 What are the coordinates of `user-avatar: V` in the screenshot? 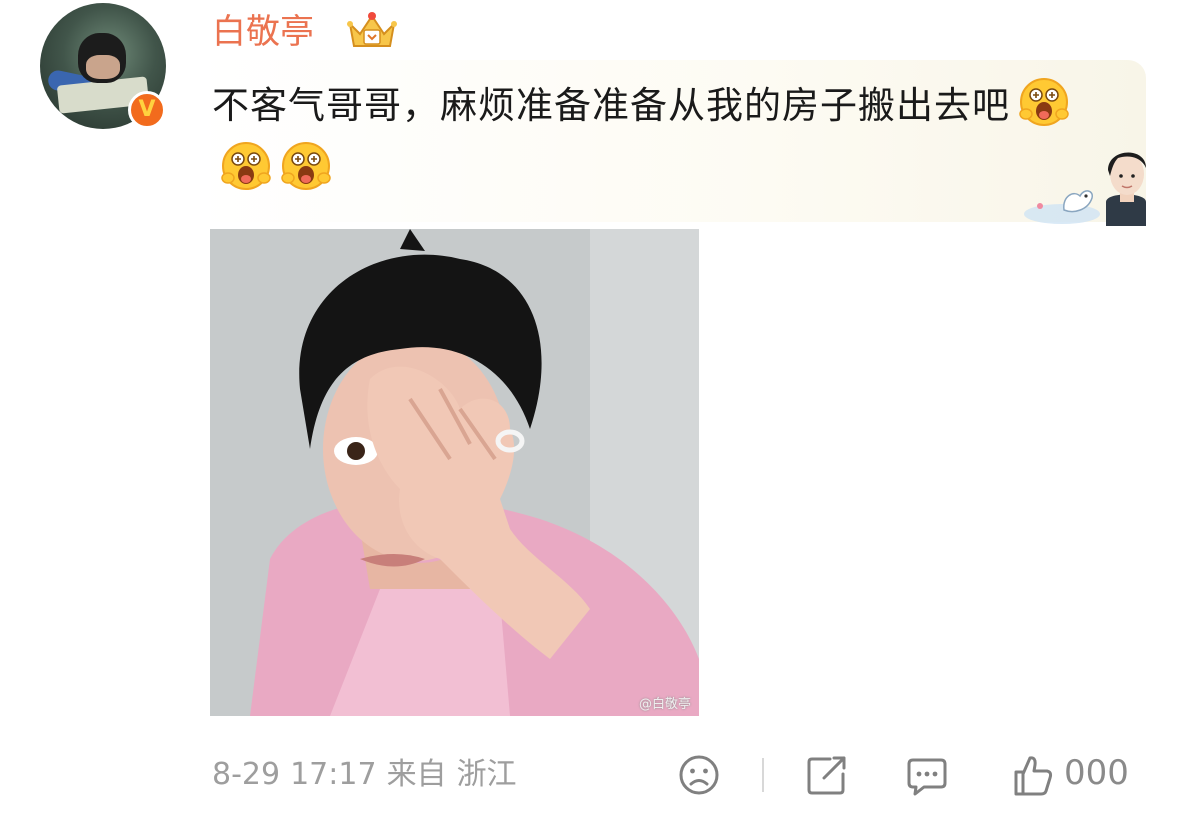 It's located at (104, 67).